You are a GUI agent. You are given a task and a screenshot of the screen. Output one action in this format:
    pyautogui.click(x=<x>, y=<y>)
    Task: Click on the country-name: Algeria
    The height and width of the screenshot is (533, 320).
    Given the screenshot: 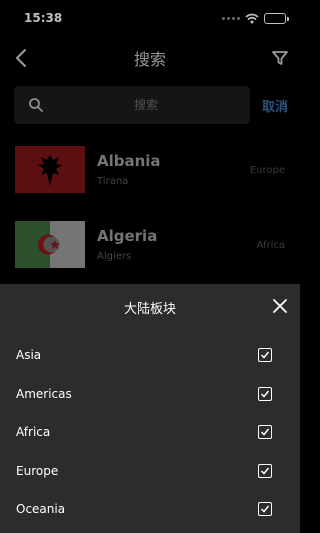 What is the action you would take?
    pyautogui.click(x=127, y=236)
    